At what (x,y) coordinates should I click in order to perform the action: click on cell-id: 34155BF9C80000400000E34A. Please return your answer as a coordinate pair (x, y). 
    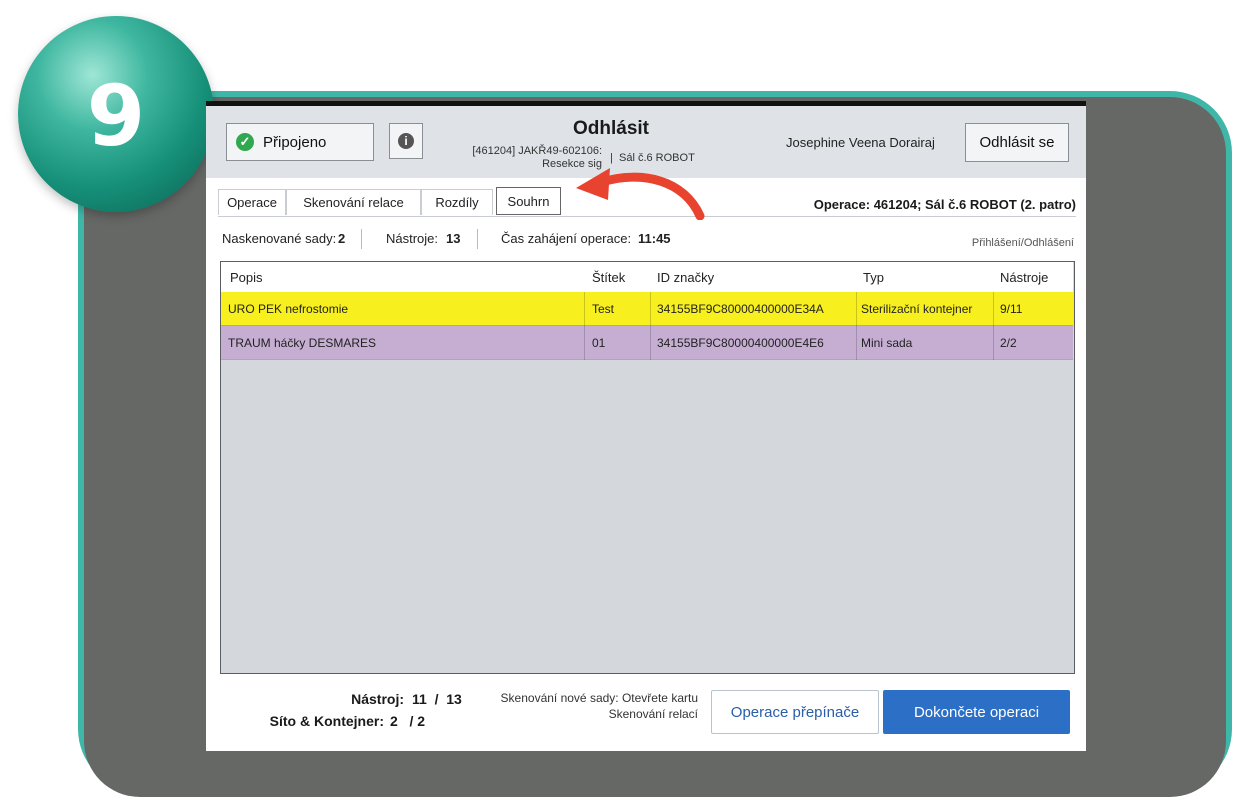
    Looking at the image, I should click on (740, 309).